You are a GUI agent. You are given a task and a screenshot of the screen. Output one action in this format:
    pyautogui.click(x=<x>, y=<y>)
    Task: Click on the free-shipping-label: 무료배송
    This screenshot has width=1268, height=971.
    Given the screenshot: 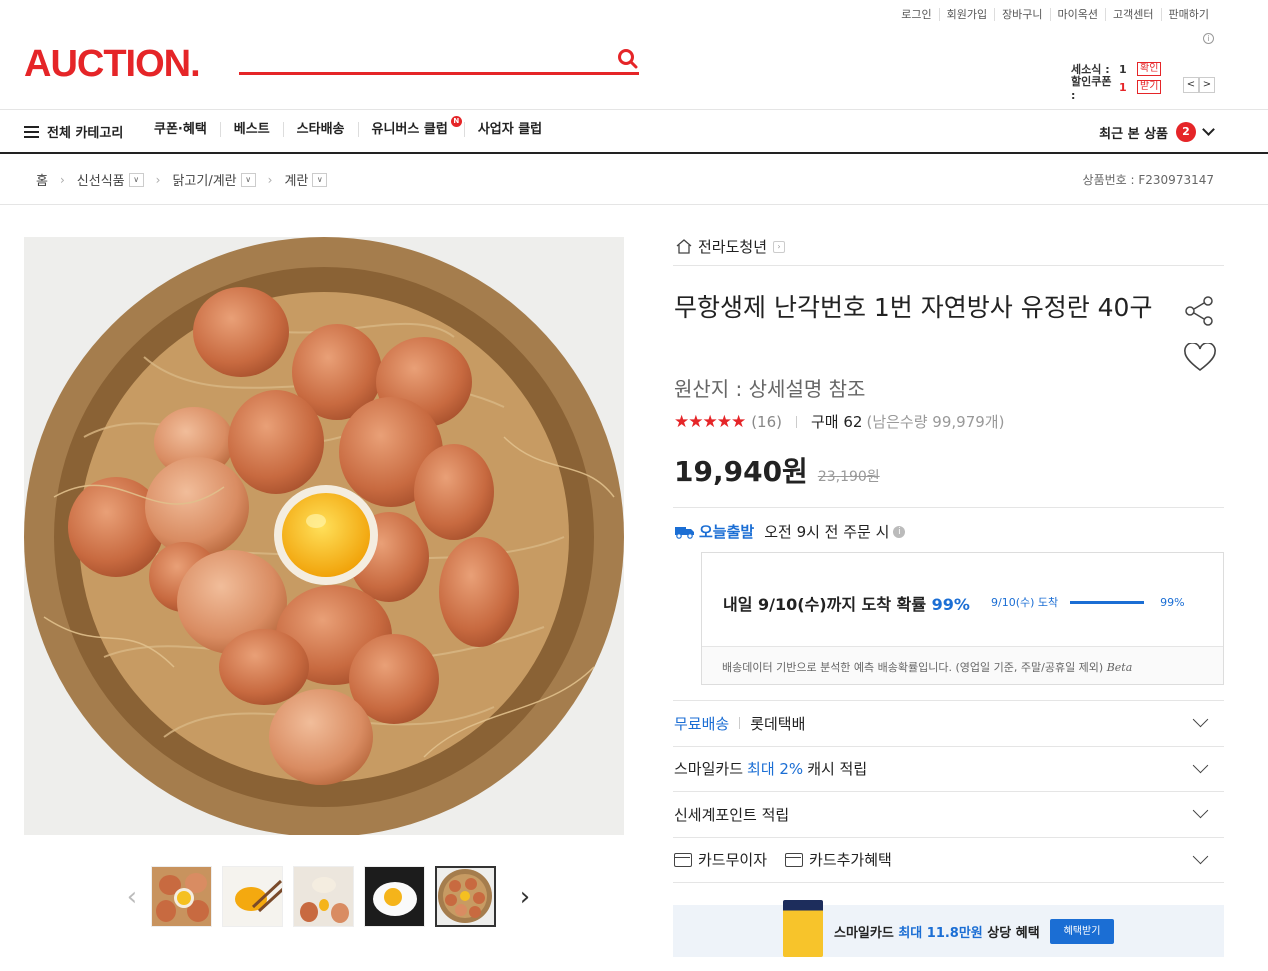 What is the action you would take?
    pyautogui.click(x=702, y=723)
    